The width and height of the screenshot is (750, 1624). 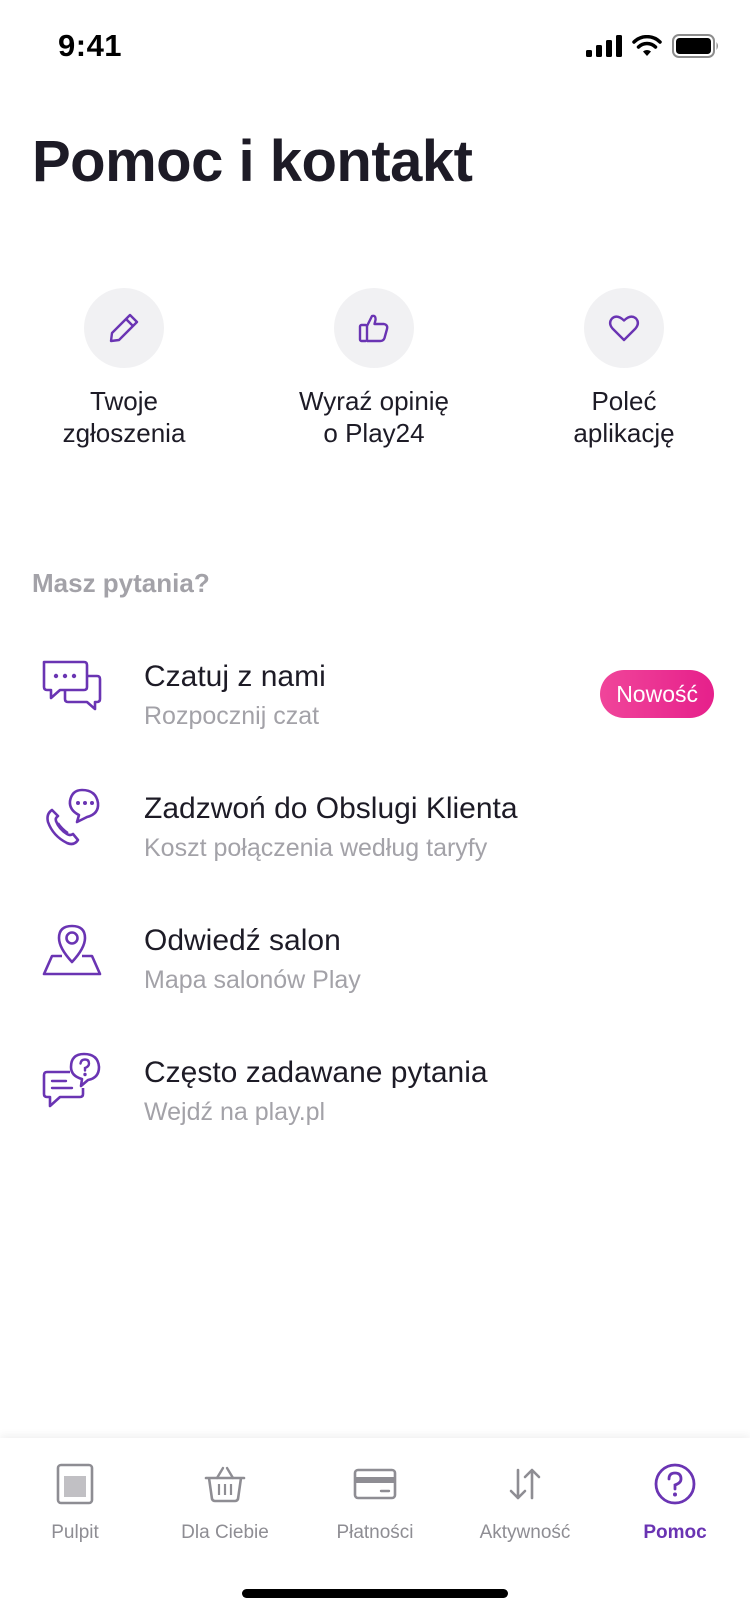 I want to click on help-item-subtitle: Wejdź na play.pl, so click(x=235, y=1112).